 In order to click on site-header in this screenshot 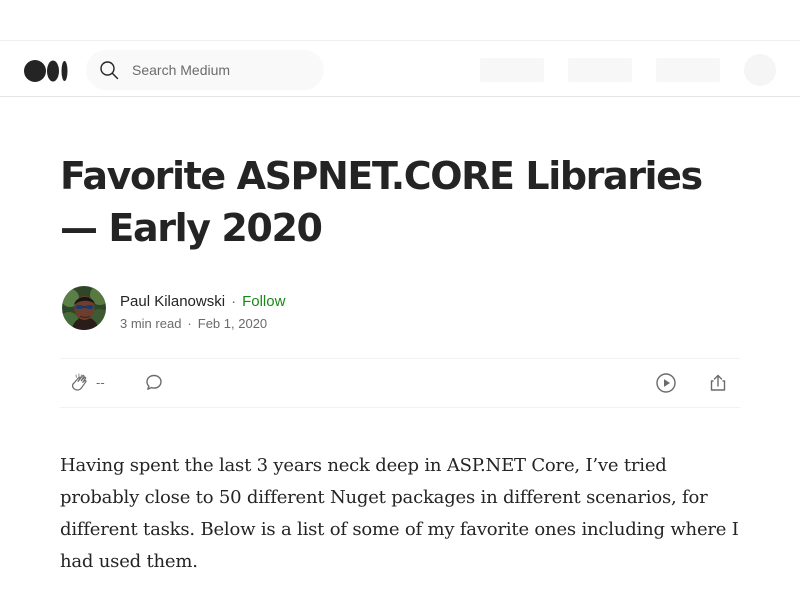, I will do `click(400, 69)`.